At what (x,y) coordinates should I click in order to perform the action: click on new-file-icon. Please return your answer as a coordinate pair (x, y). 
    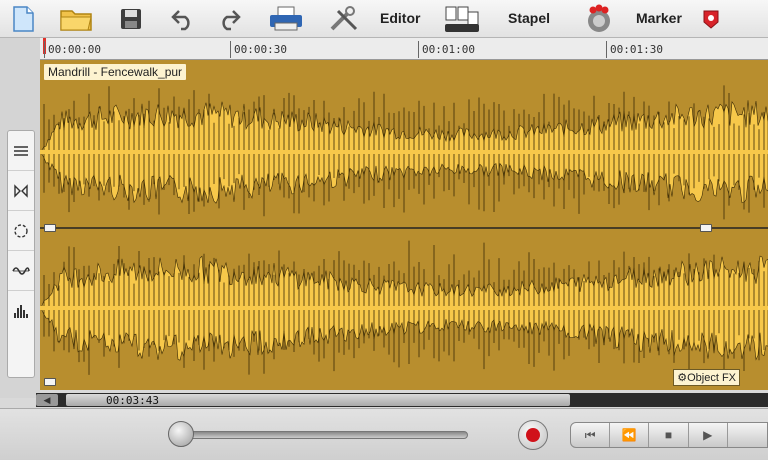
    Looking at the image, I should click on (23, 19).